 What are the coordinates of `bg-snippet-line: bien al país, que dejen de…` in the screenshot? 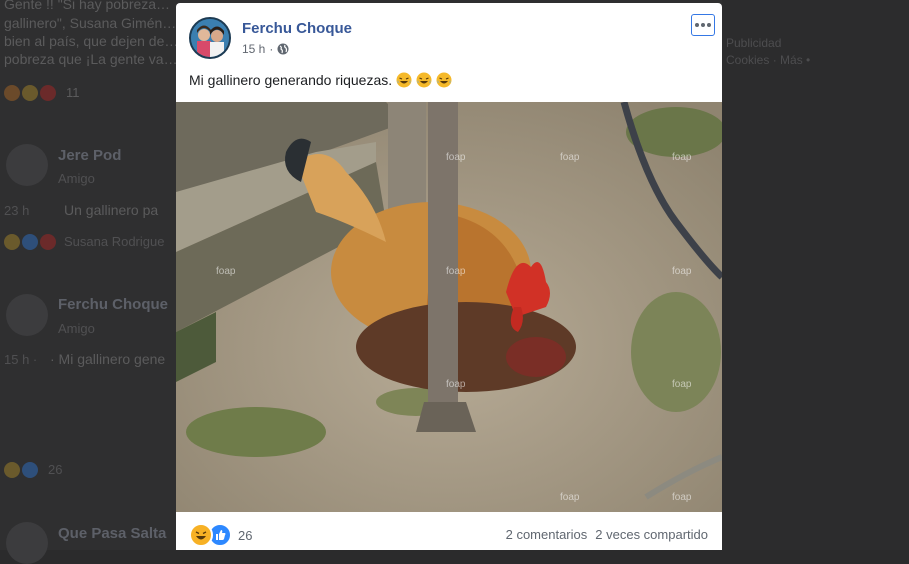 It's located at (91, 41).